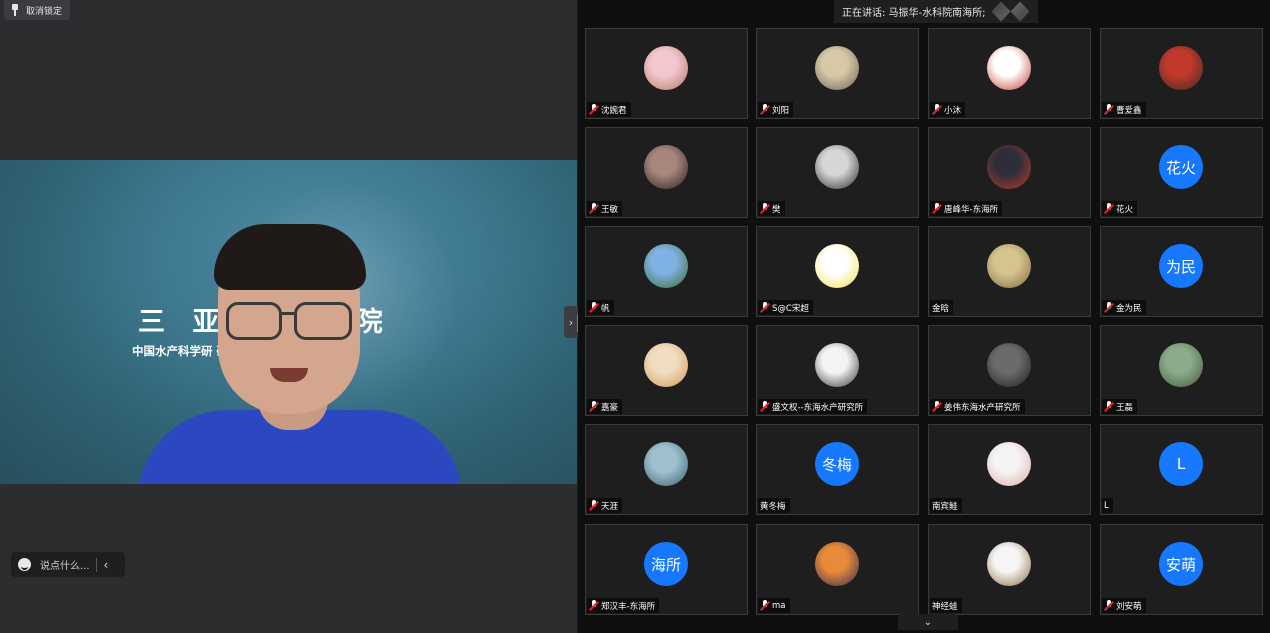 This screenshot has width=1270, height=633. I want to click on participant-tile: 曹爱鑫, so click(1181, 73).